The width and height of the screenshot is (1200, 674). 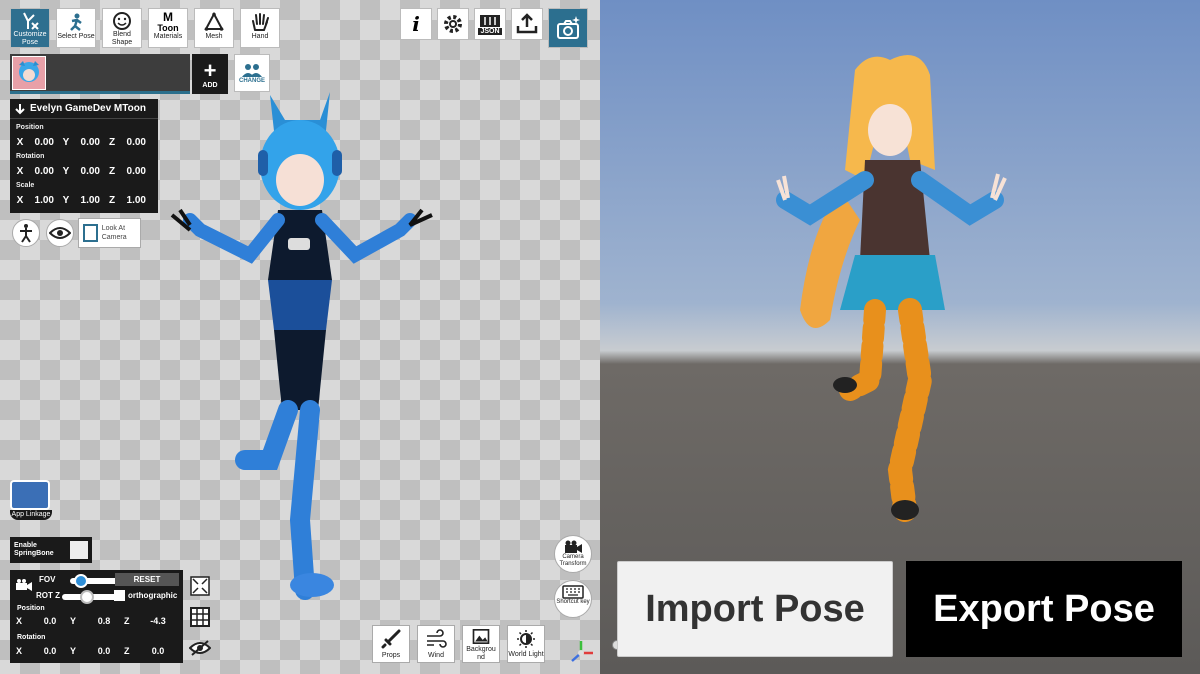 What do you see at coordinates (20, 108) in the screenshot?
I see `arrow-down-icon` at bounding box center [20, 108].